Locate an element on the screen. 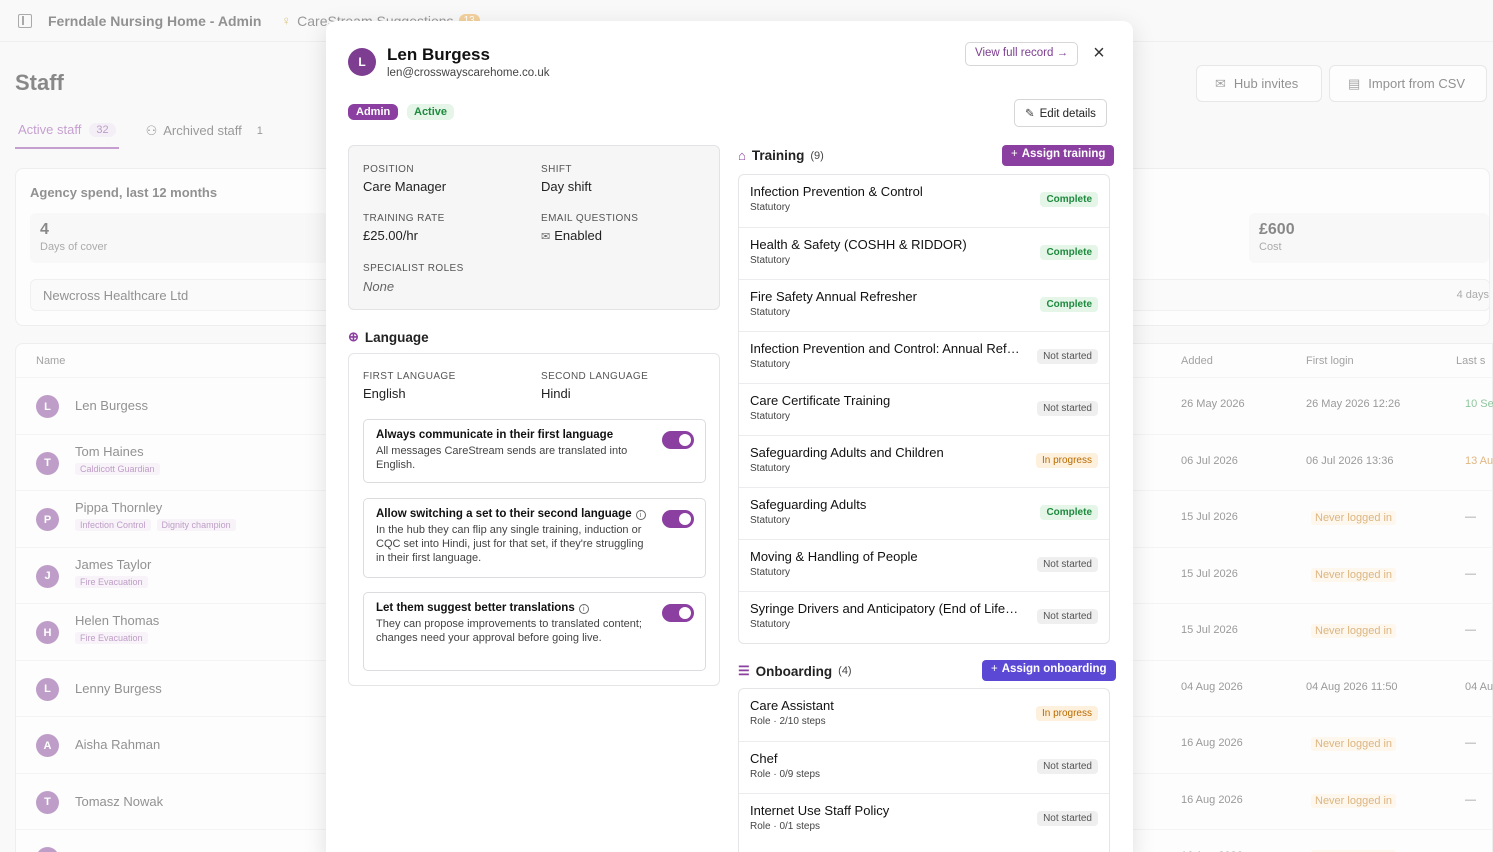  field-value-second-language: Hindi is located at coordinates (556, 393).